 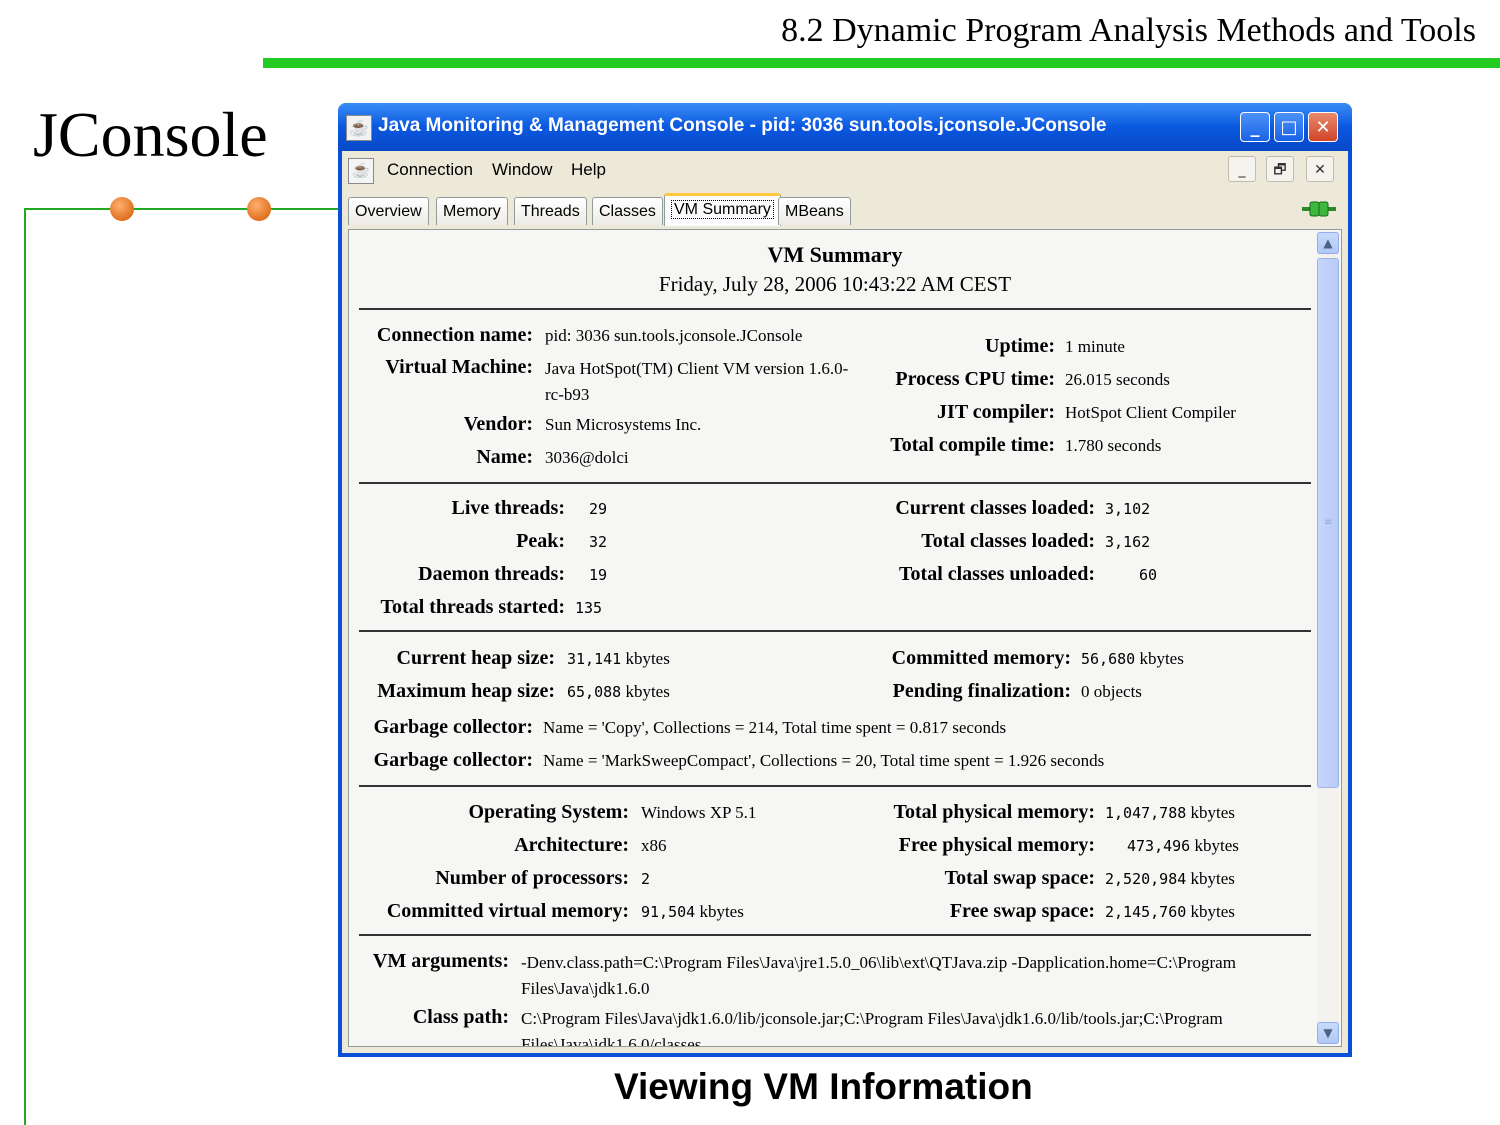 What do you see at coordinates (1320, 169) in the screenshot?
I see `internal-close-button: ✕` at bounding box center [1320, 169].